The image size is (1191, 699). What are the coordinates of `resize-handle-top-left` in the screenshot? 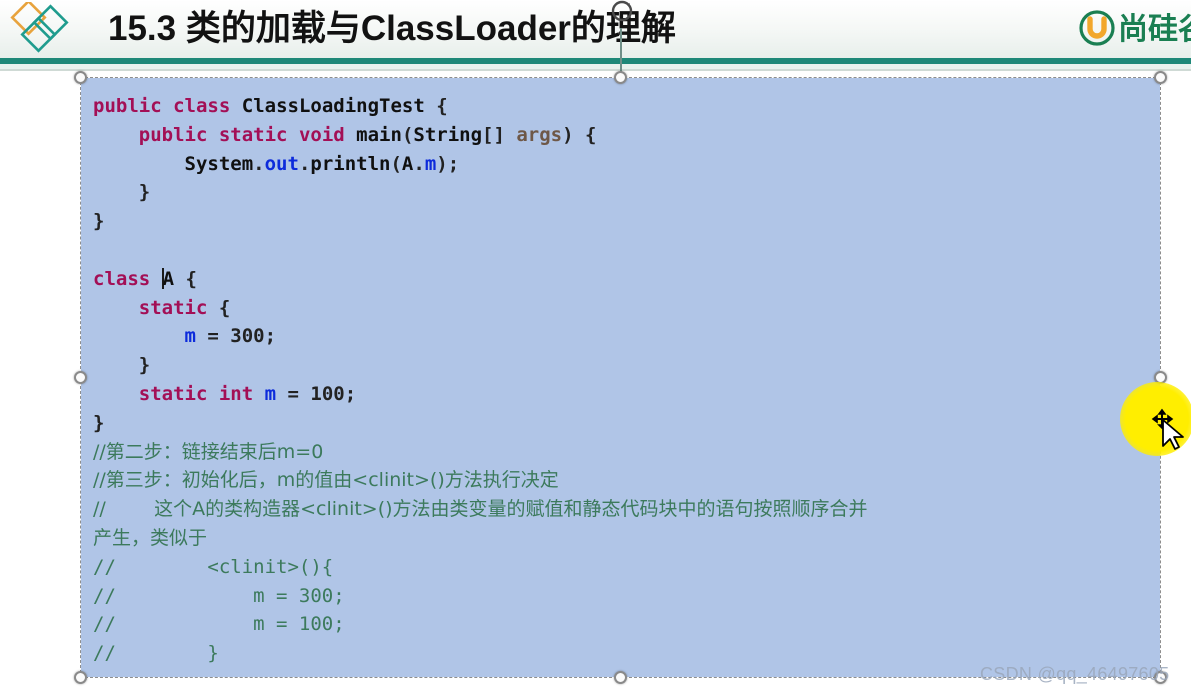 It's located at (80, 77).